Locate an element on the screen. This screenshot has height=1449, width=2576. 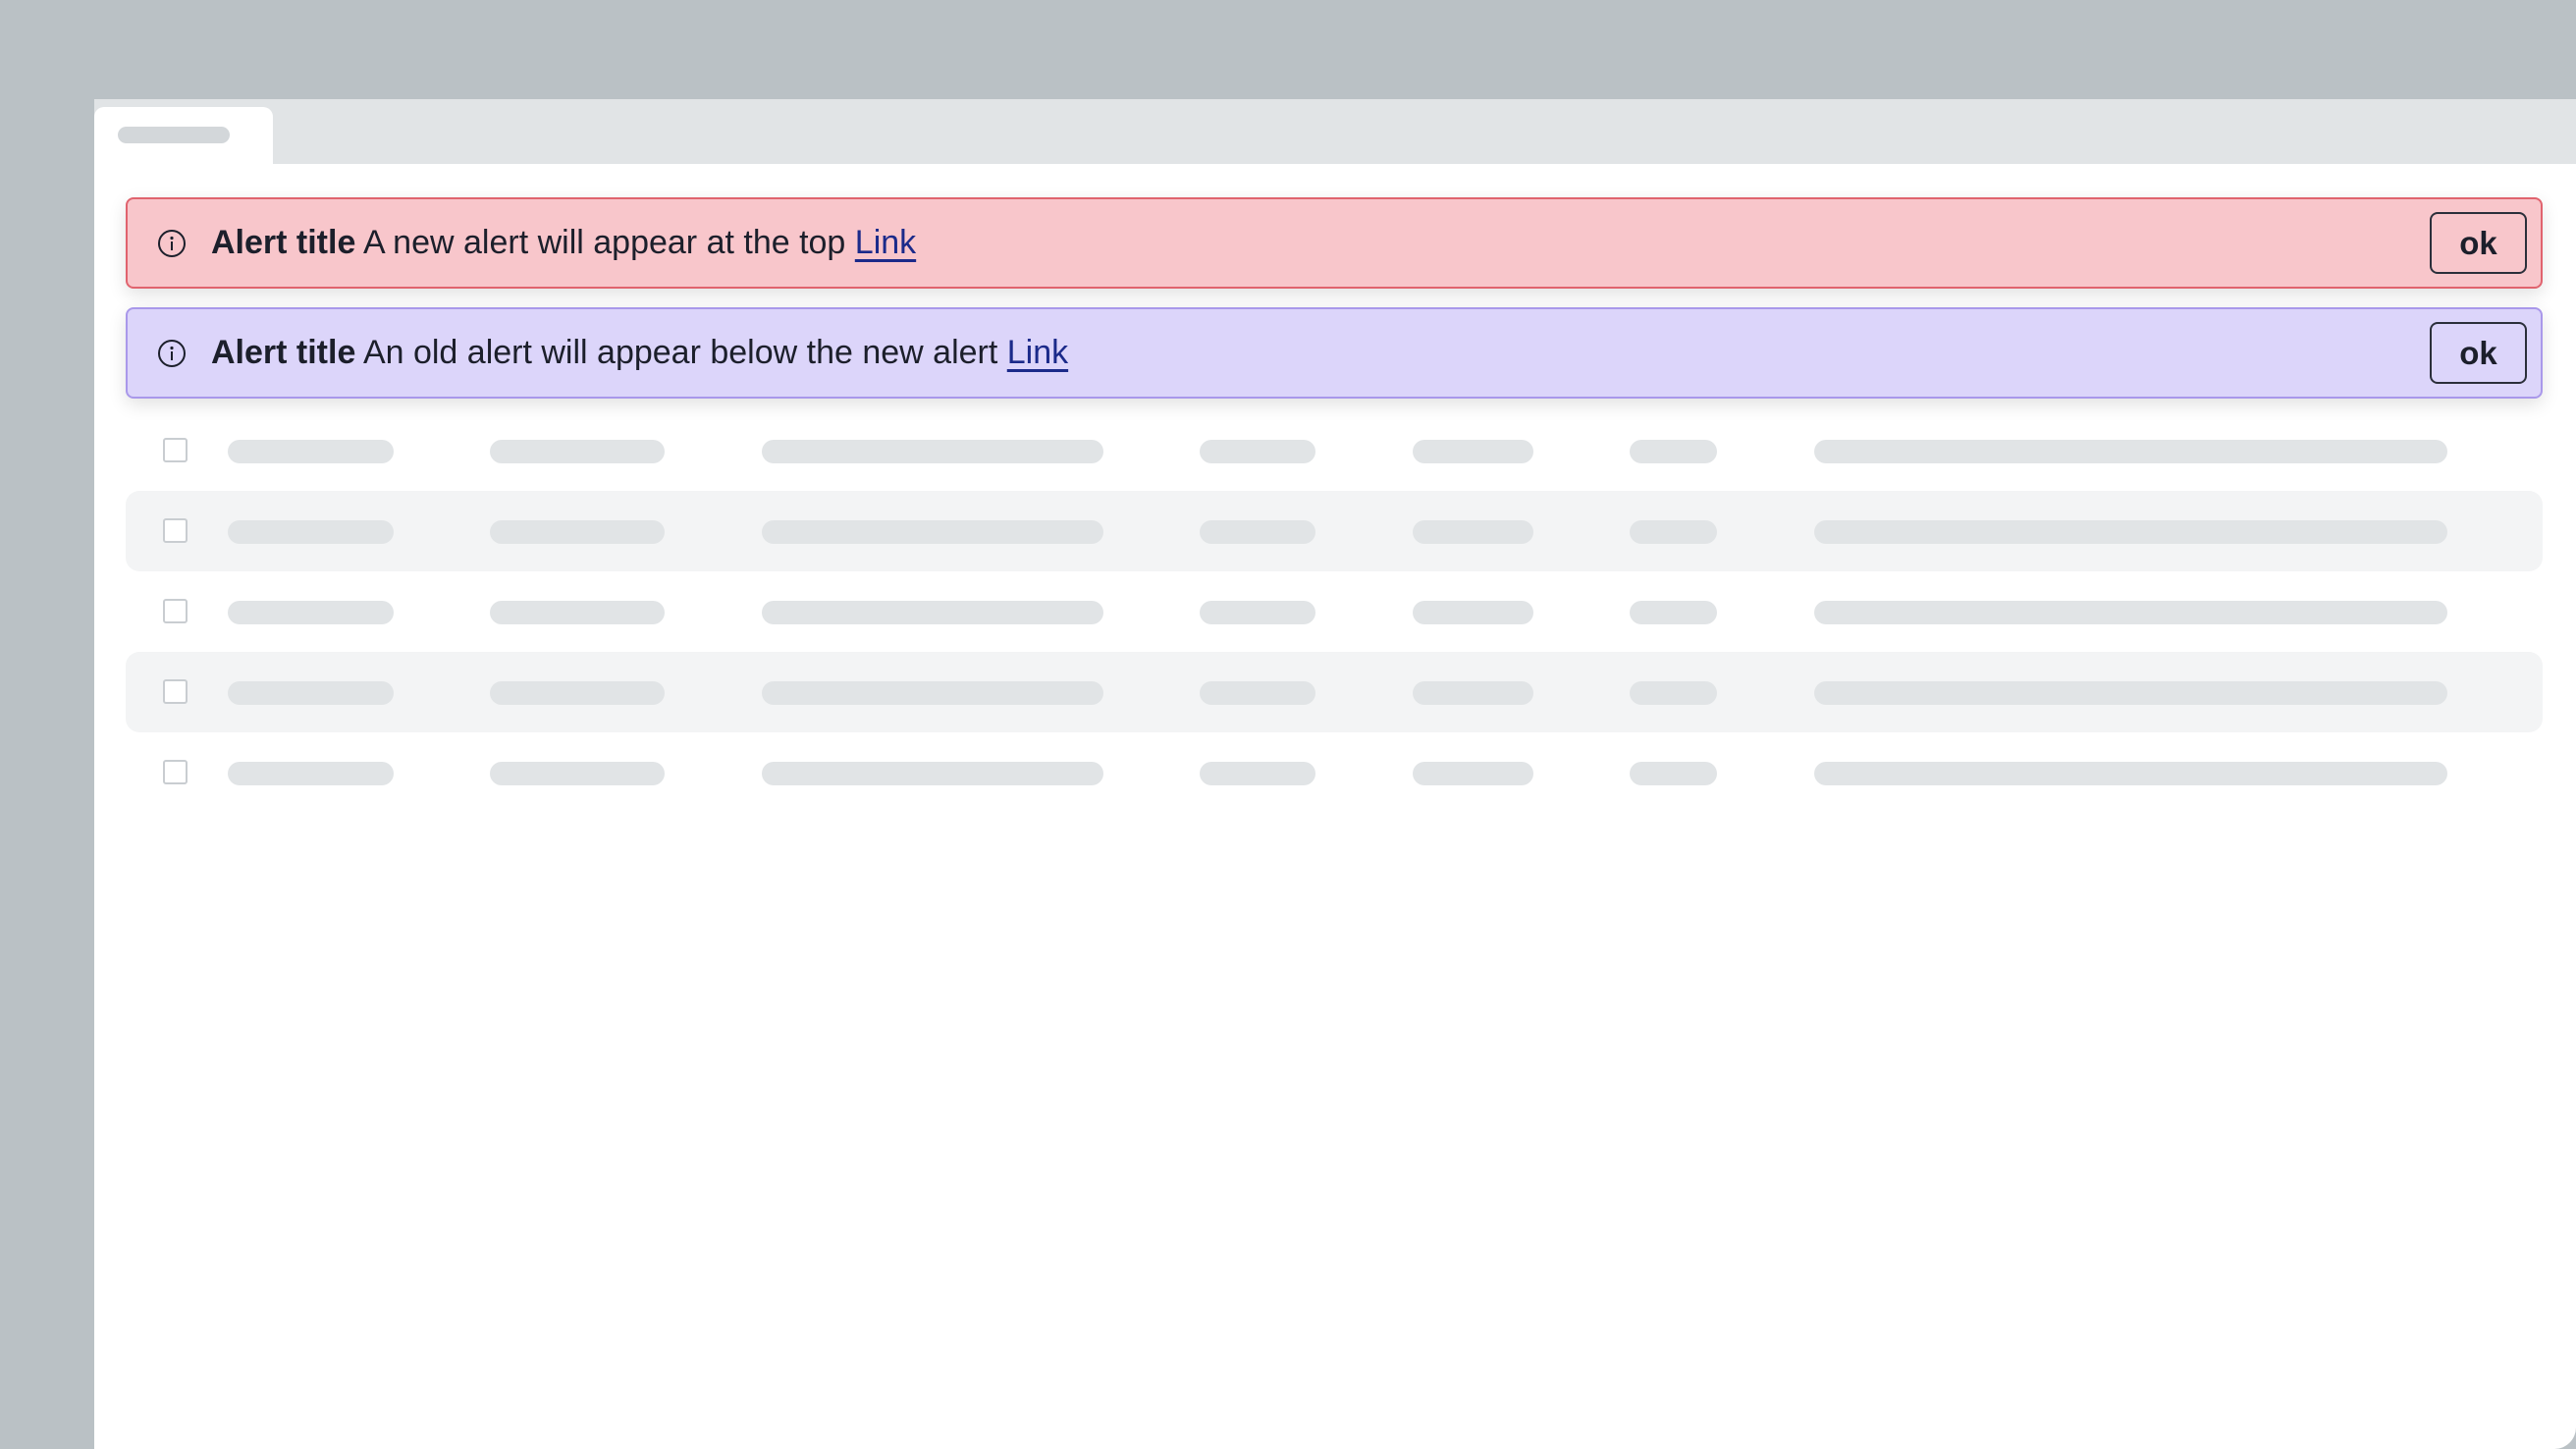
active-tab is located at coordinates (183, 135).